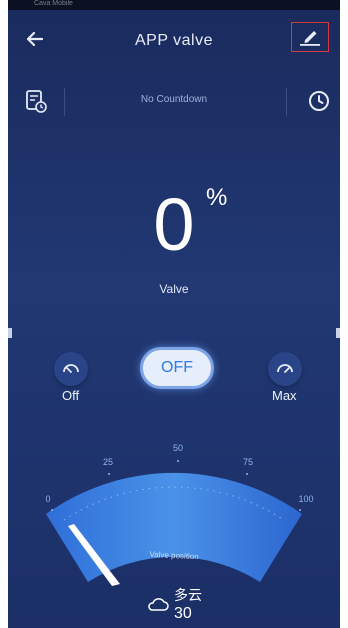  Describe the element at coordinates (53, 3) in the screenshot. I see `carrier-label: Cava Mobile` at that location.